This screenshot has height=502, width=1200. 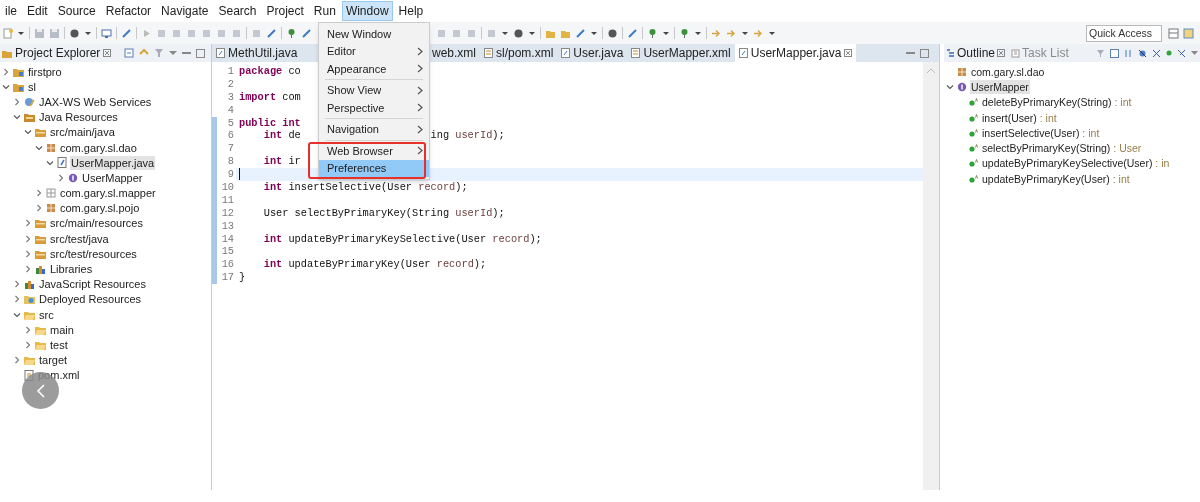 What do you see at coordinates (237, 11) in the screenshot?
I see `menu-item: Search` at bounding box center [237, 11].